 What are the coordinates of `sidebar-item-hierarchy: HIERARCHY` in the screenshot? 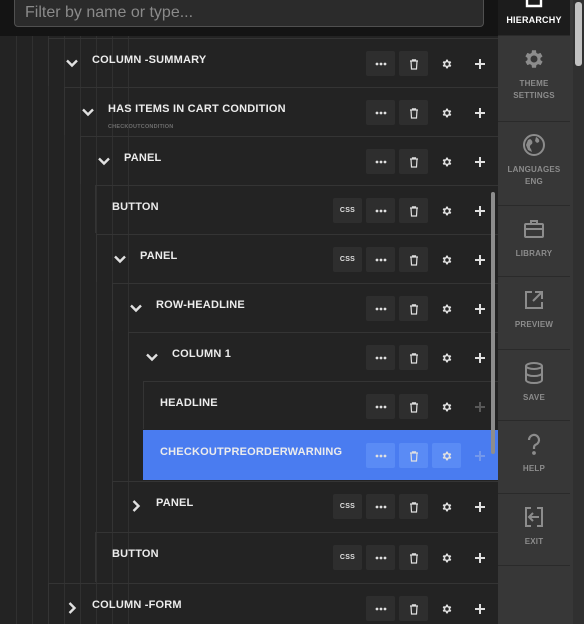 It's located at (534, 18).